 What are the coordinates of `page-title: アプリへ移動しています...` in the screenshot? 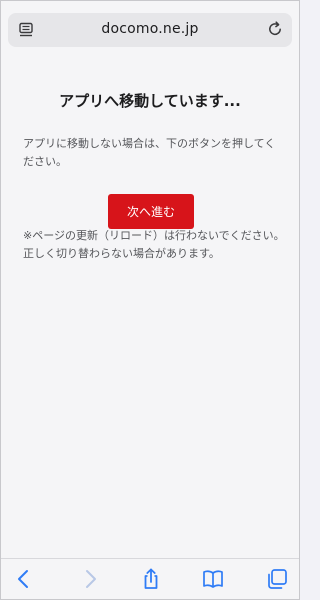 It's located at (150, 101).